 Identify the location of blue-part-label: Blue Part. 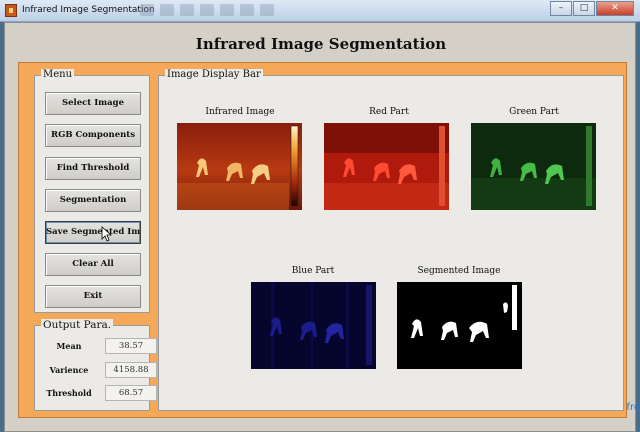
(313, 271).